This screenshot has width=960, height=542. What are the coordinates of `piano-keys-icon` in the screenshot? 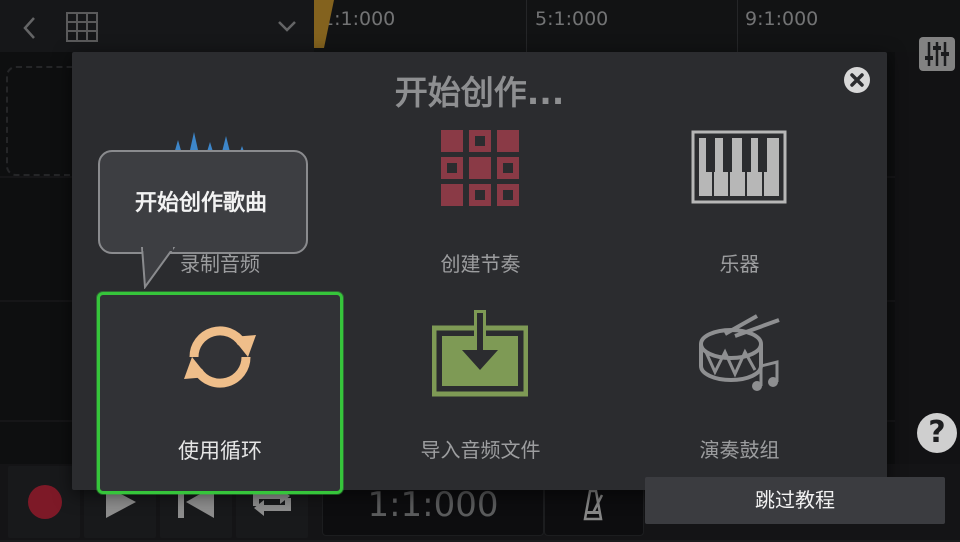 It's located at (739, 167).